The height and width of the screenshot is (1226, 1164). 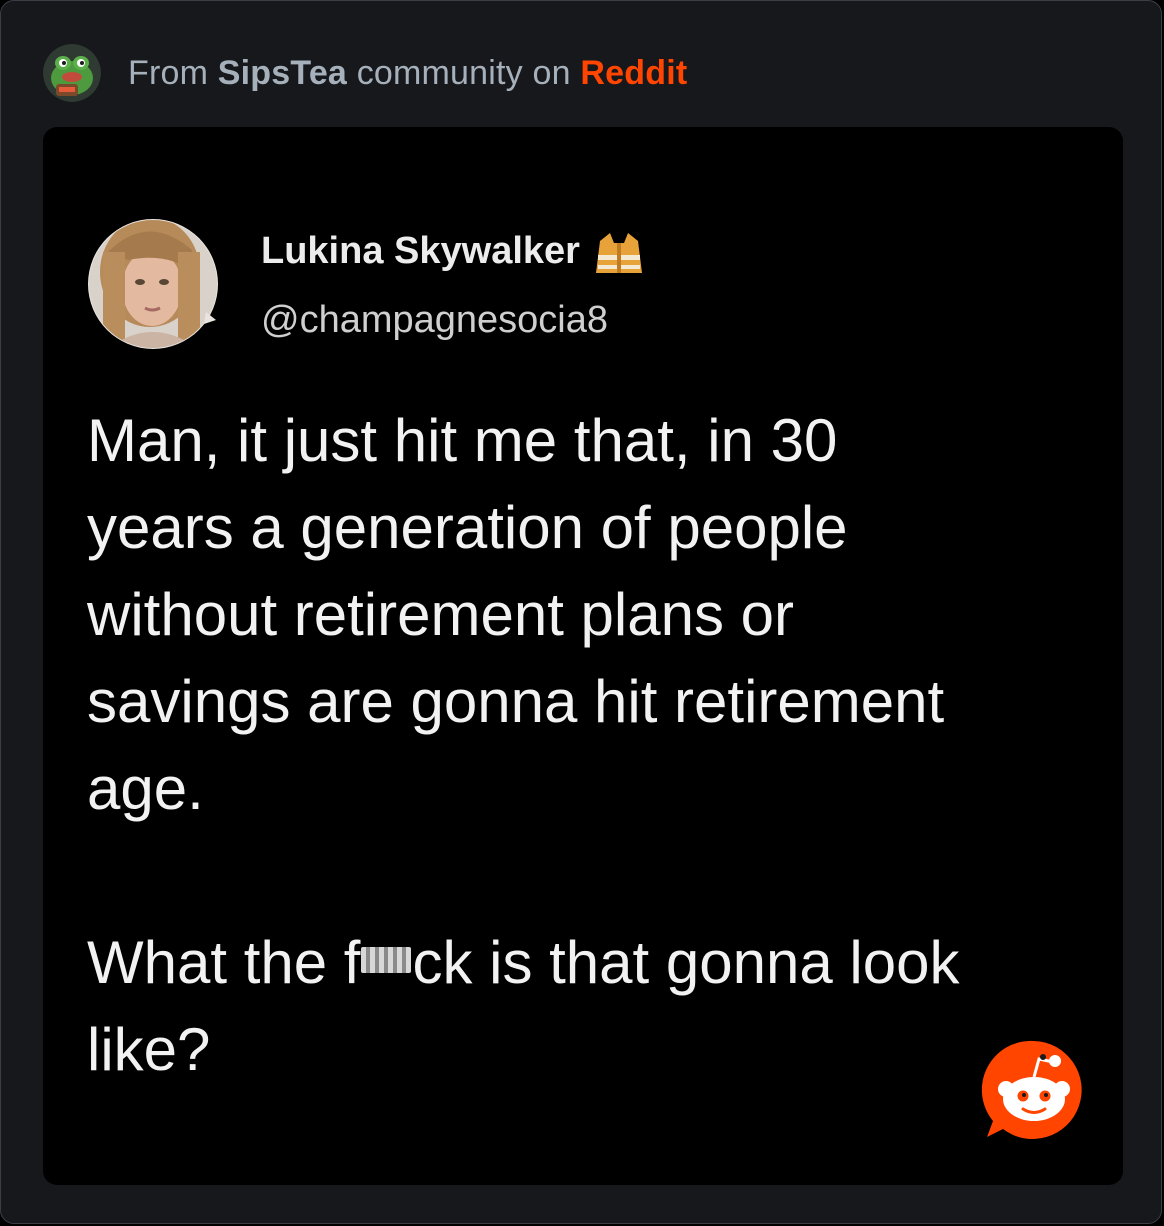 I want to click on author-name-text: Lukina Skywalker, so click(x=420, y=250).